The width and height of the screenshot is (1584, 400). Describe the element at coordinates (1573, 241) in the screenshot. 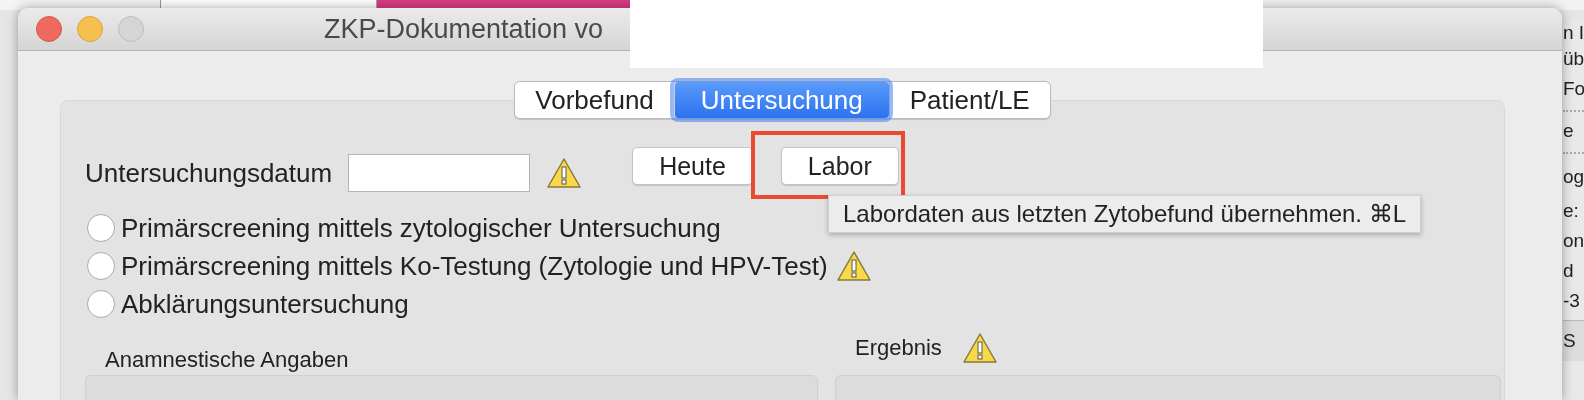

I see `background-text: on` at that location.